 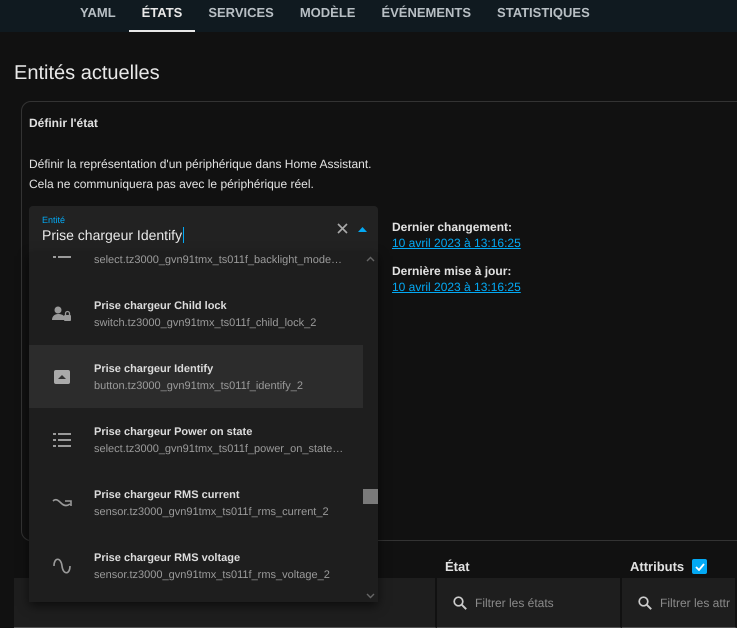 What do you see at coordinates (98, 16) in the screenshot?
I see `tab: YAML` at bounding box center [98, 16].